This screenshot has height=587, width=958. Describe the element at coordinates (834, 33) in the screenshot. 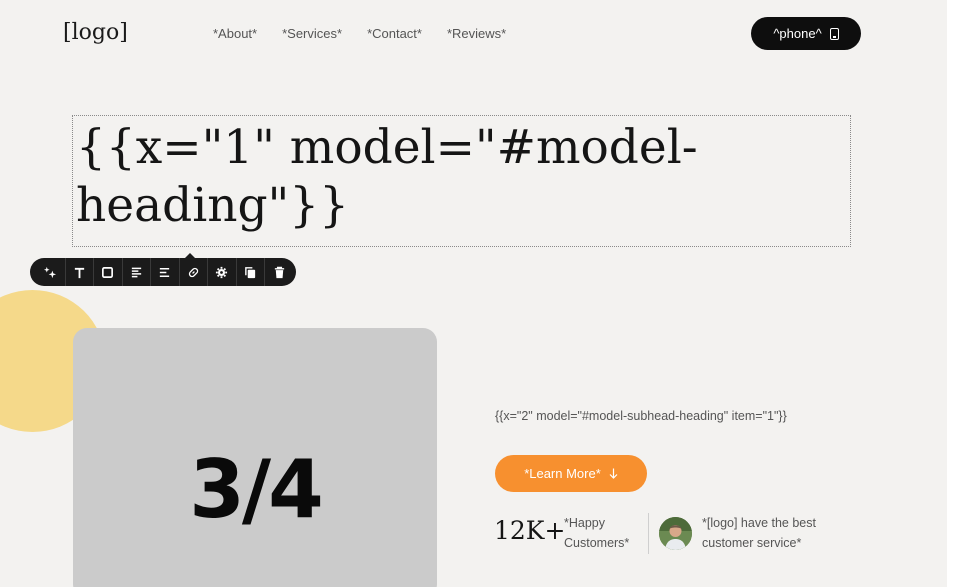

I see `phone-icon` at that location.